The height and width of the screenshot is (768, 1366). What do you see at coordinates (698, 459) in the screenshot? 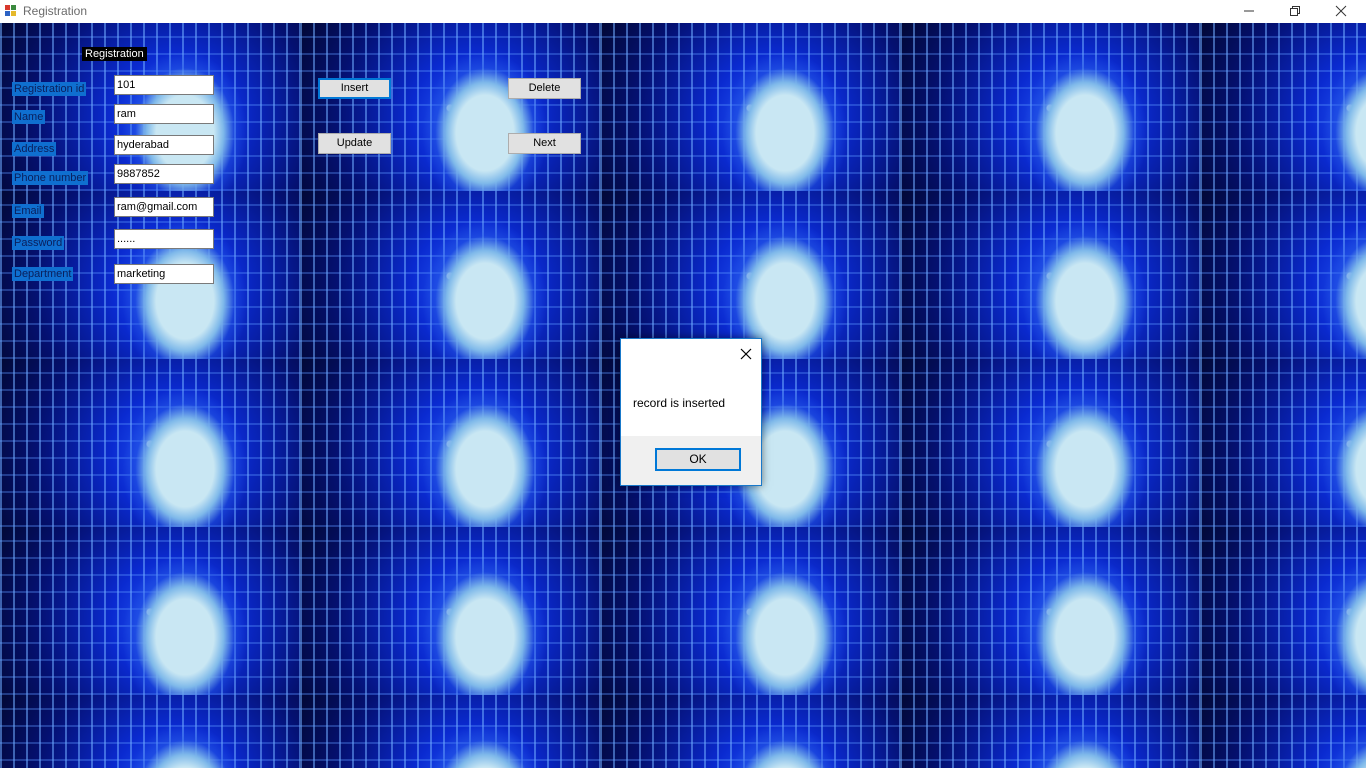
I see `ok-button: OK` at bounding box center [698, 459].